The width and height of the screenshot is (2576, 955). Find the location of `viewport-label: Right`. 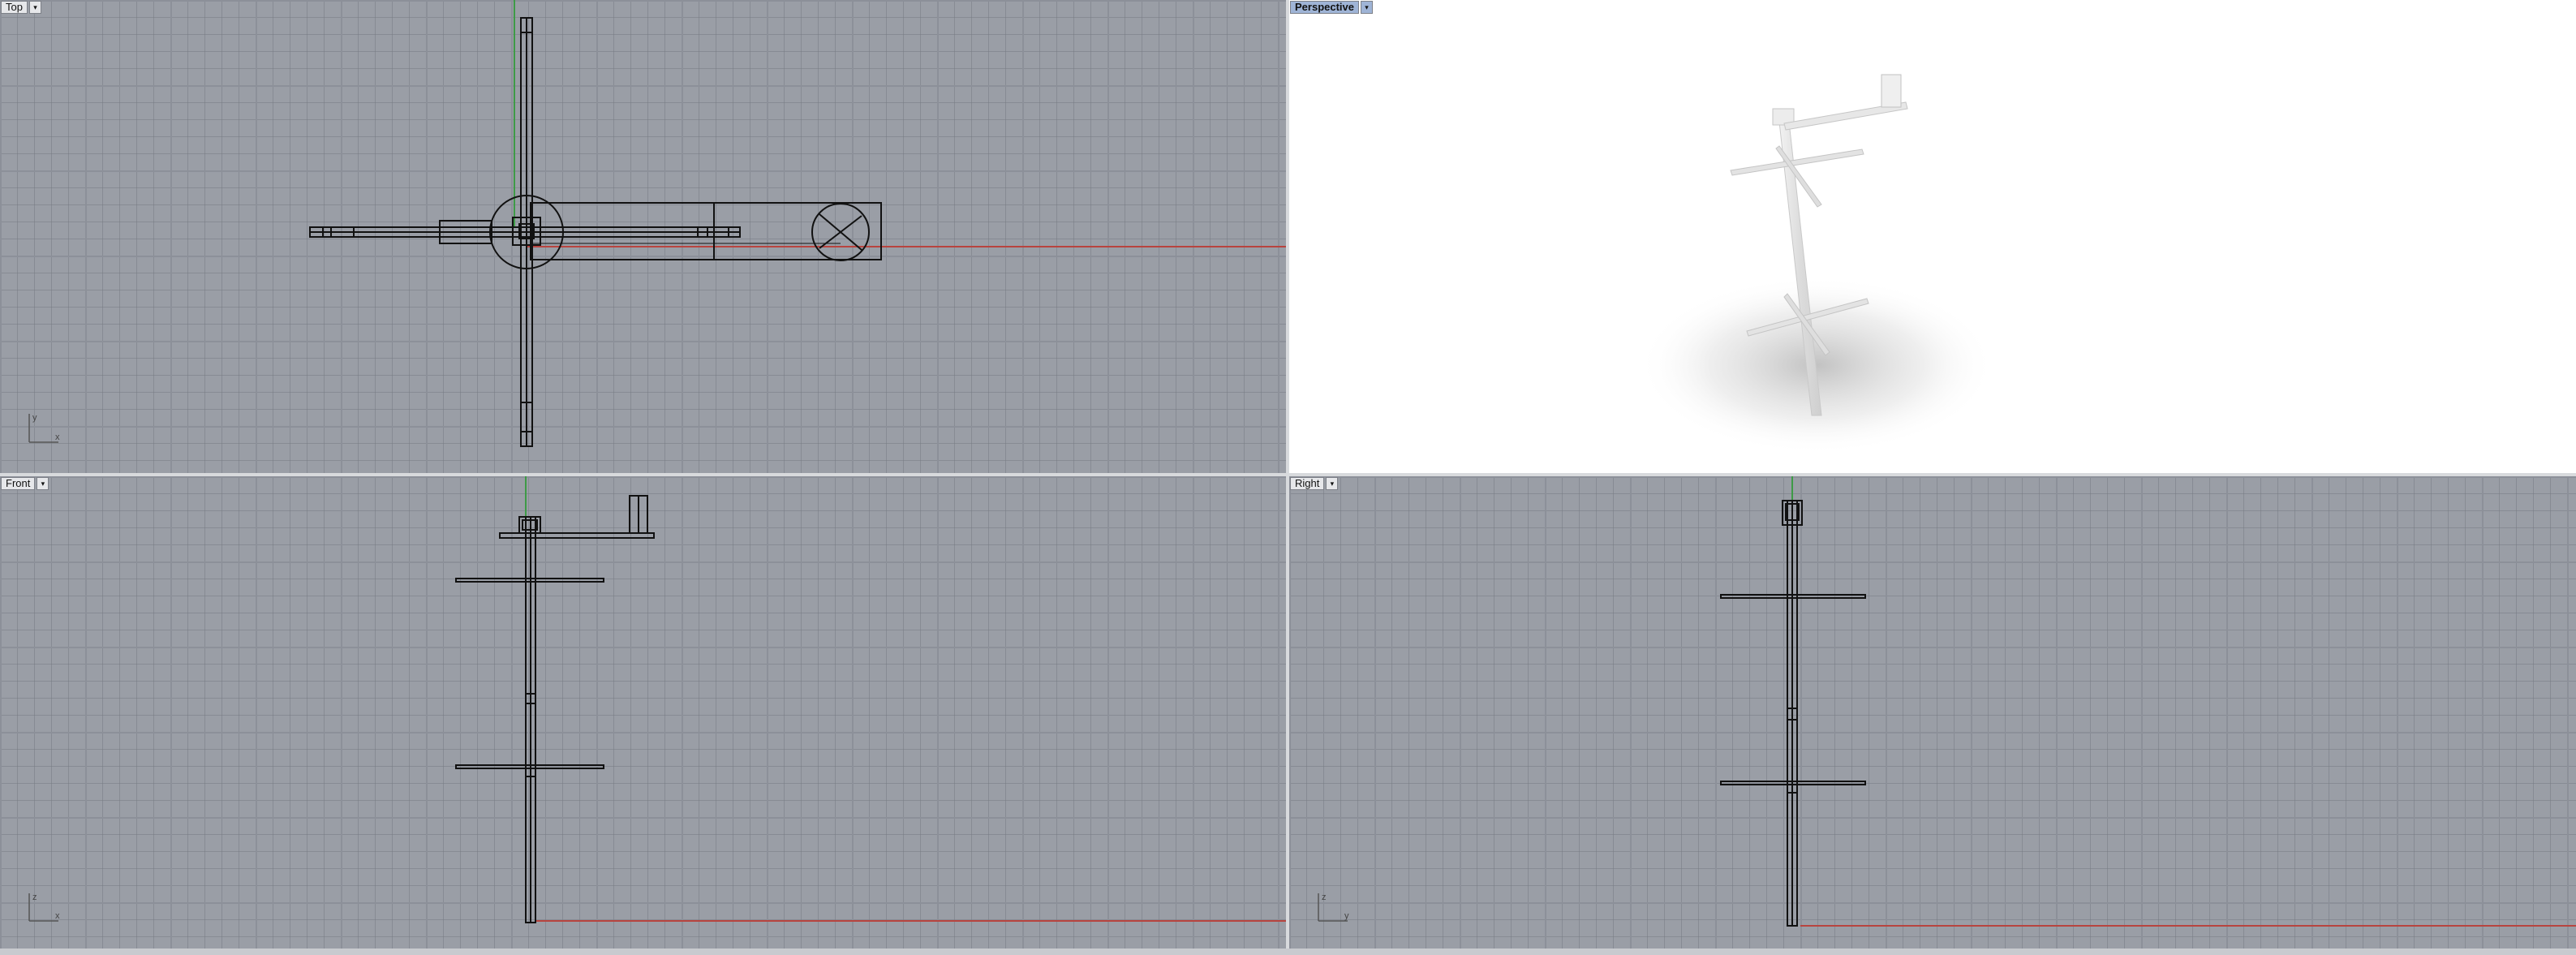

viewport-label: Right is located at coordinates (1307, 483).